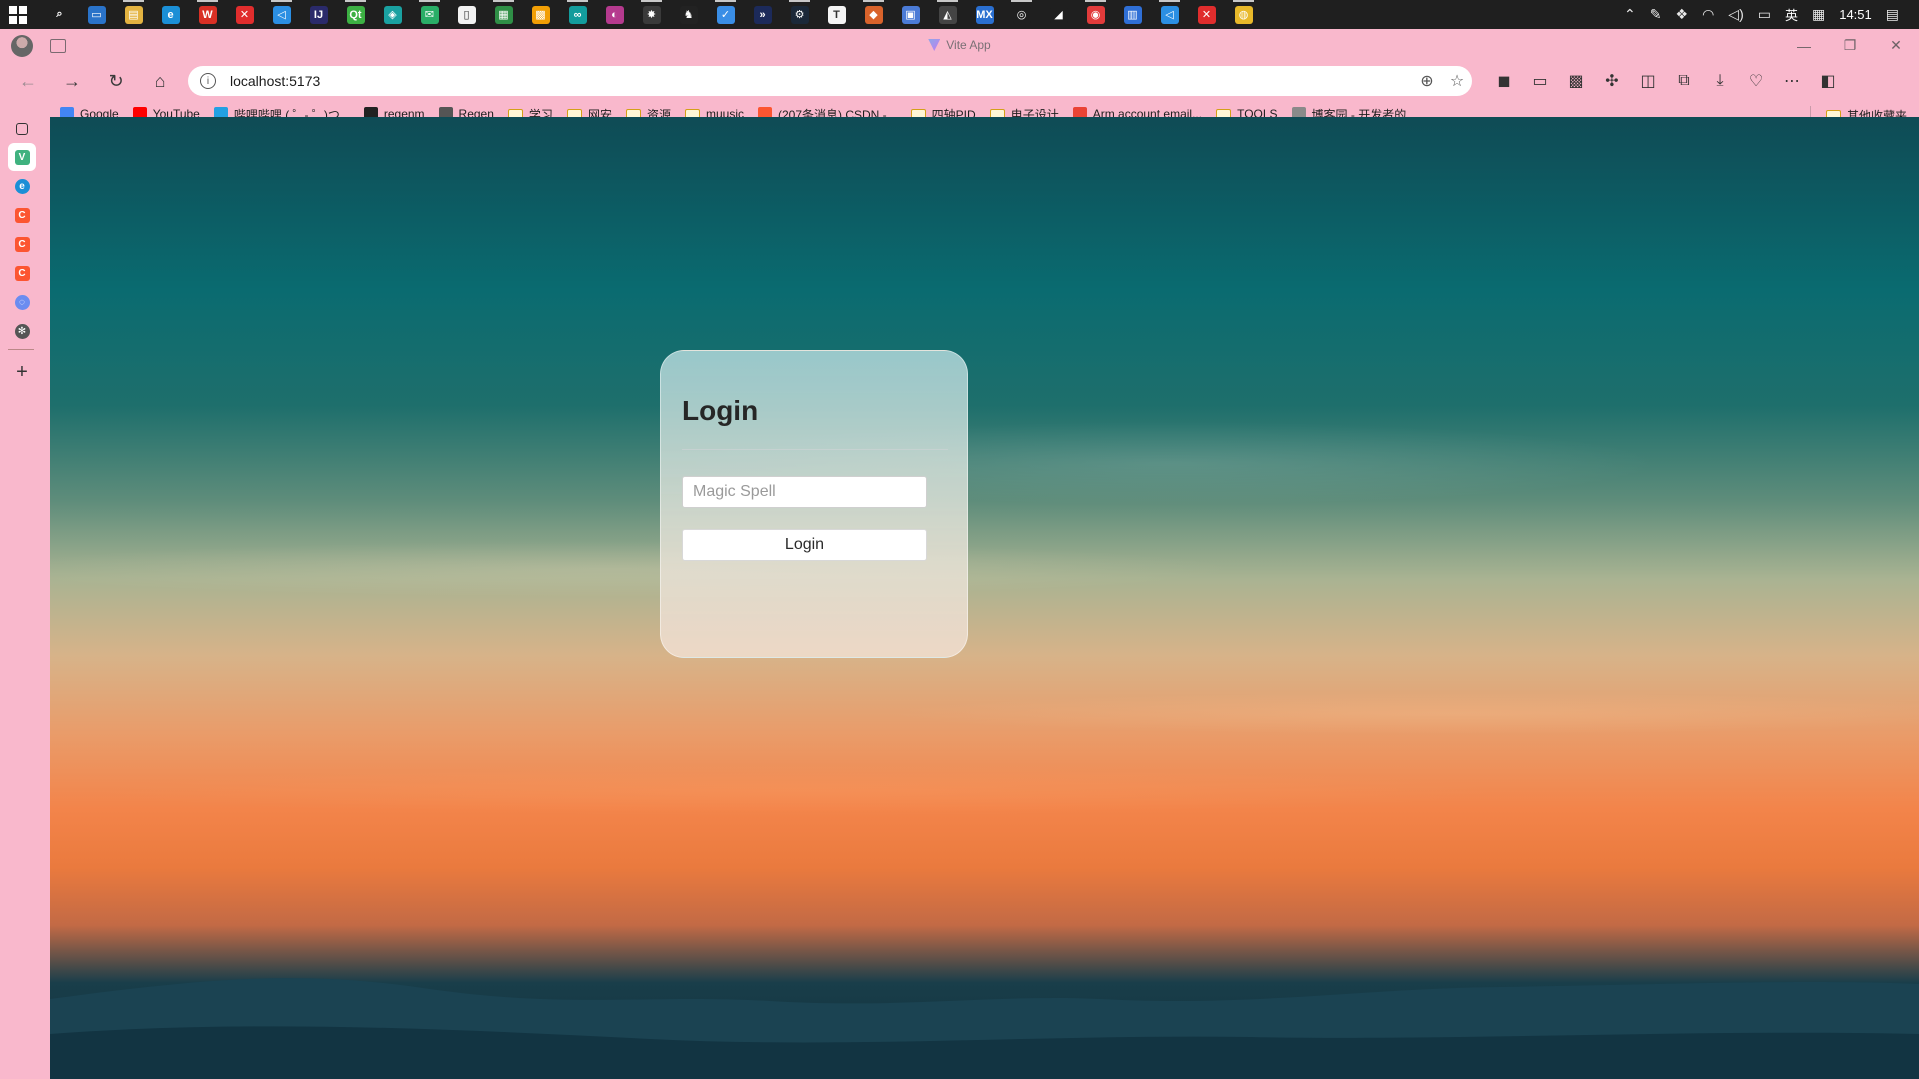  What do you see at coordinates (72, 81) in the screenshot?
I see `forward-icon: →` at bounding box center [72, 81].